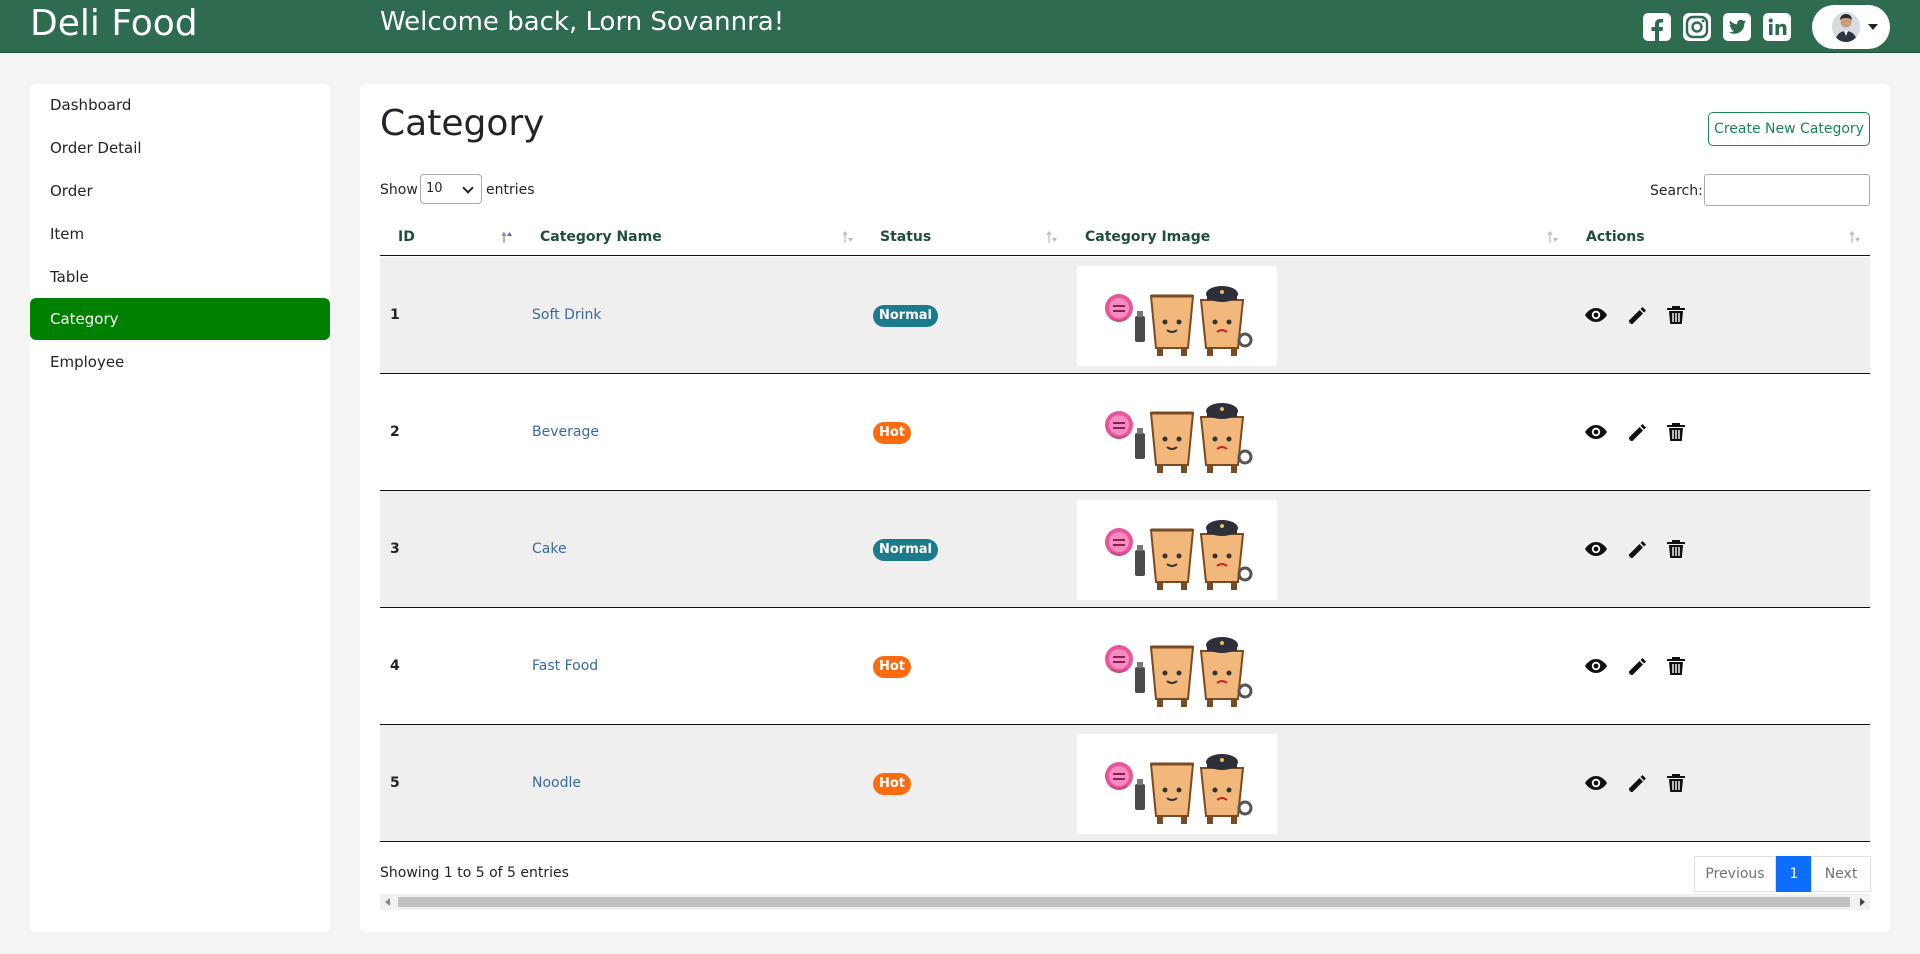 This screenshot has height=954, width=1920. I want to click on show-label: Show, so click(399, 190).